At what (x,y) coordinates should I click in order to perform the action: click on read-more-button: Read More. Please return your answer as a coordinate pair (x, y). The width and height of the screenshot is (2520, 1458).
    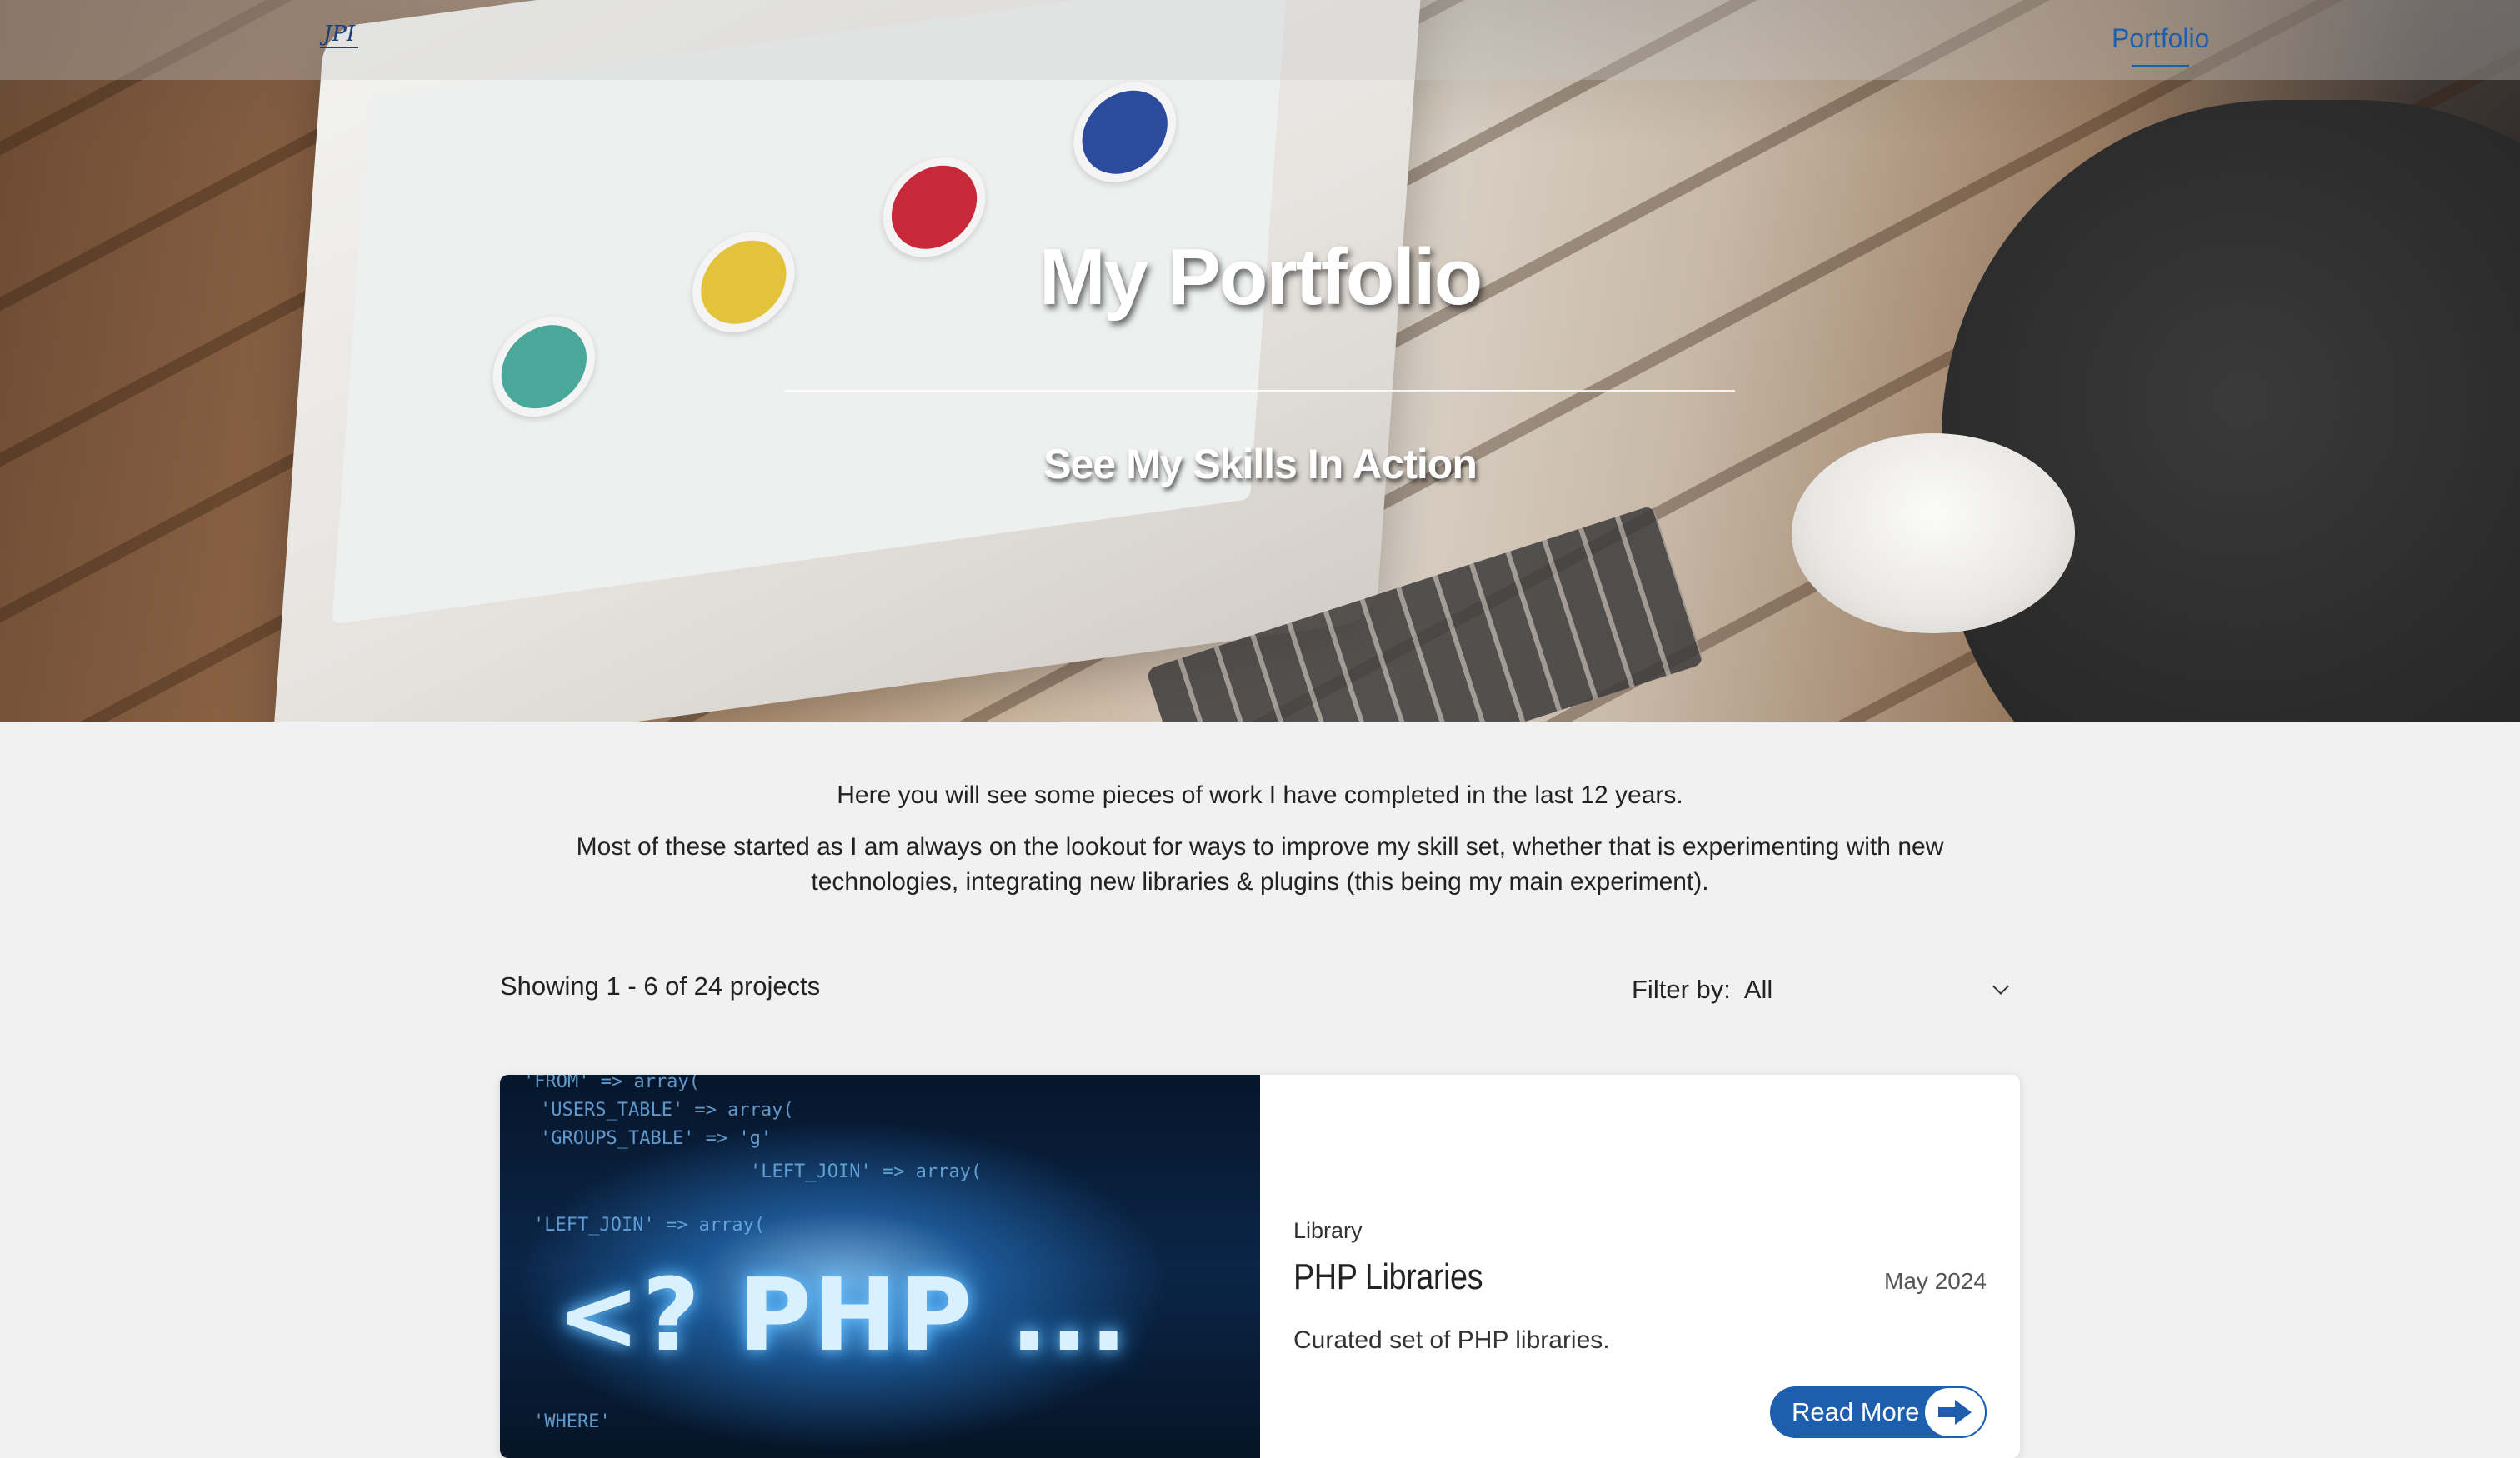
    Looking at the image, I should click on (1878, 1412).